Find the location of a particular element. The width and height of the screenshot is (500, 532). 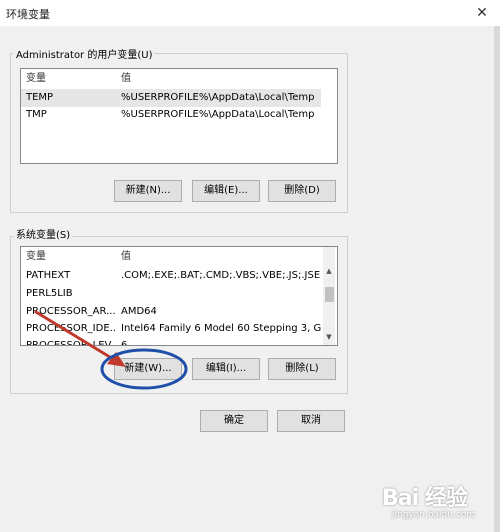

title-bar: 环境变量 ✕ is located at coordinates (250, 13).